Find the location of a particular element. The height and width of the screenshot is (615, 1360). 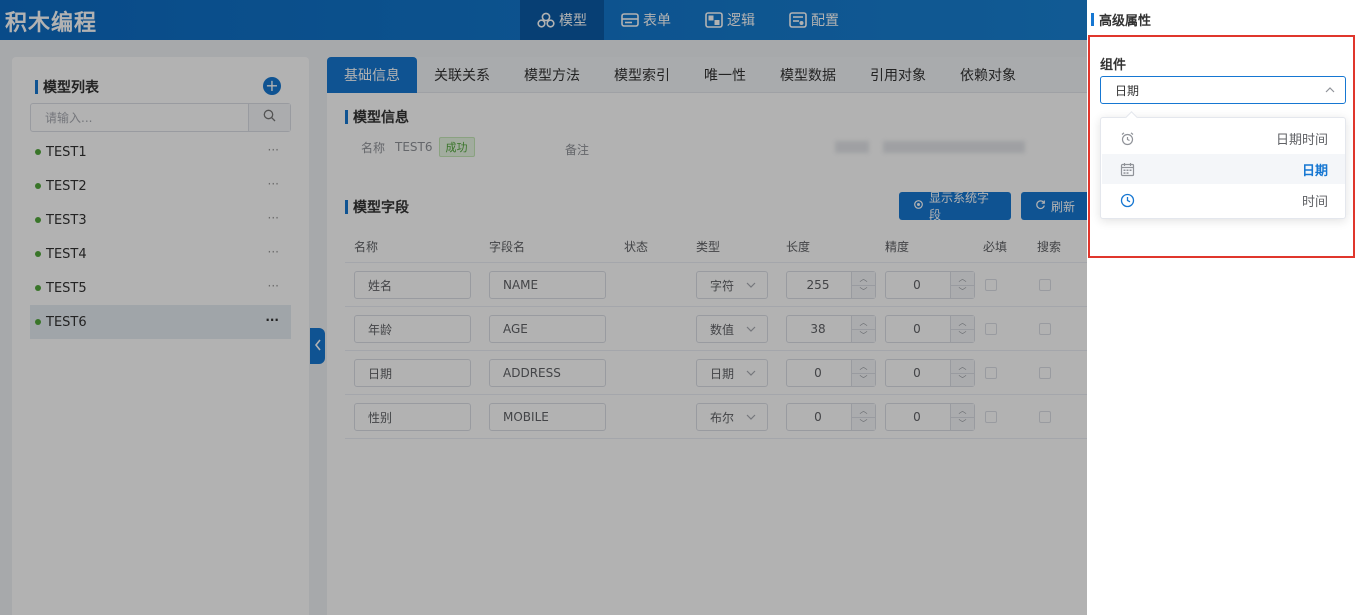

calendar-icon is located at coordinates (1127, 169).